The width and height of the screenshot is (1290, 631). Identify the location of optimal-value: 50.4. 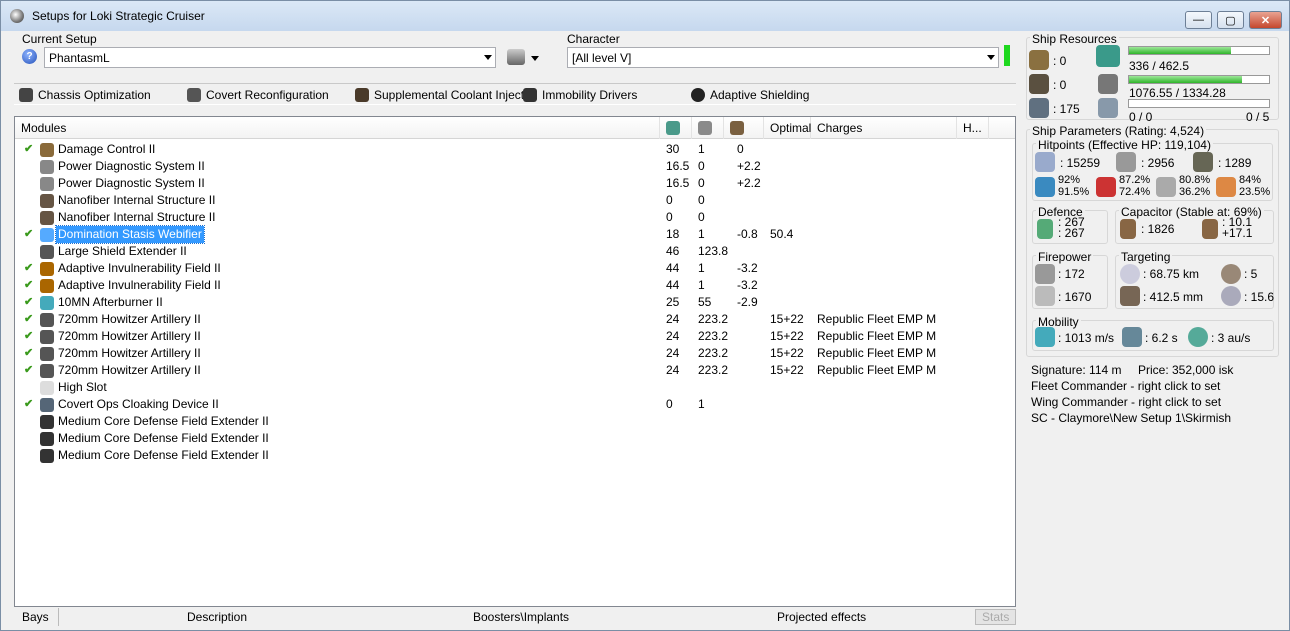
(782, 234).